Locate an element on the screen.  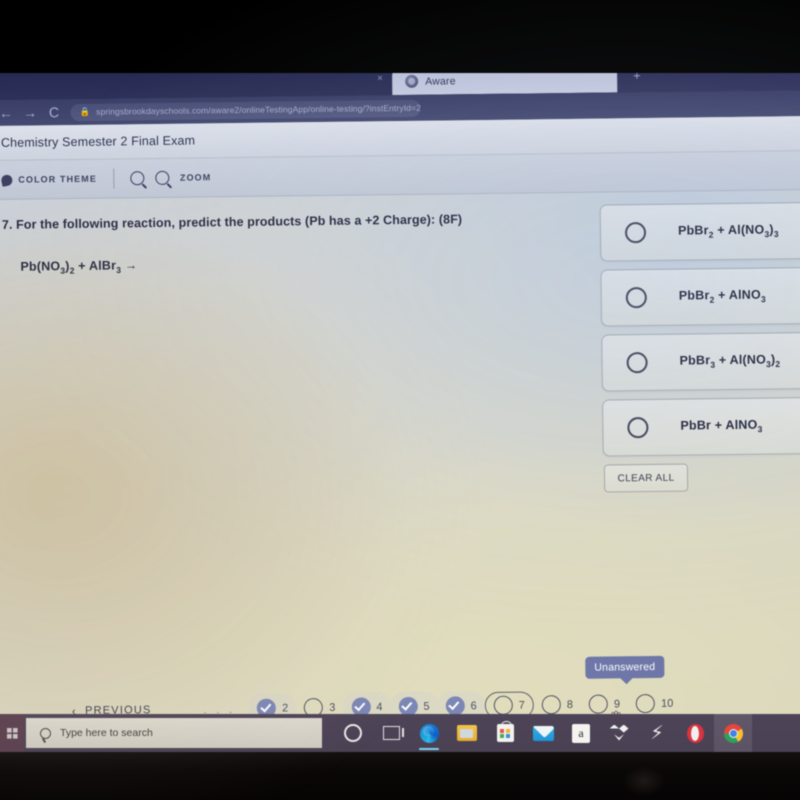
zoom-controls: ZOOM is located at coordinates (170, 178).